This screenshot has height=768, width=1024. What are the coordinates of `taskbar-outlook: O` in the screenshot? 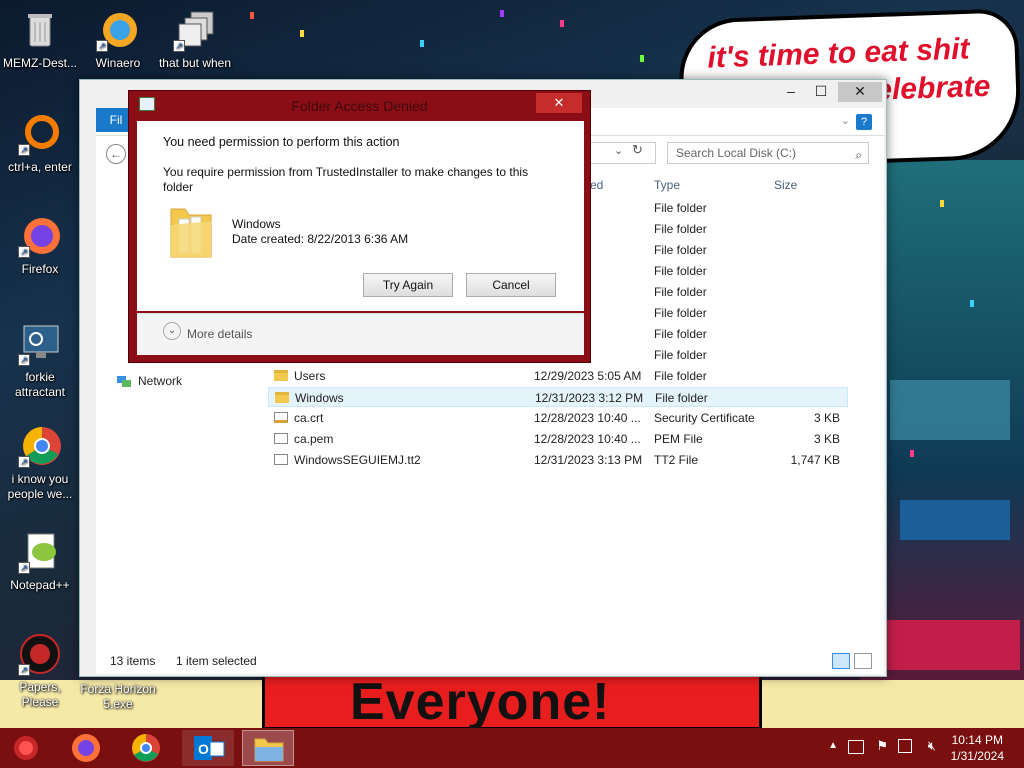 It's located at (208, 748).